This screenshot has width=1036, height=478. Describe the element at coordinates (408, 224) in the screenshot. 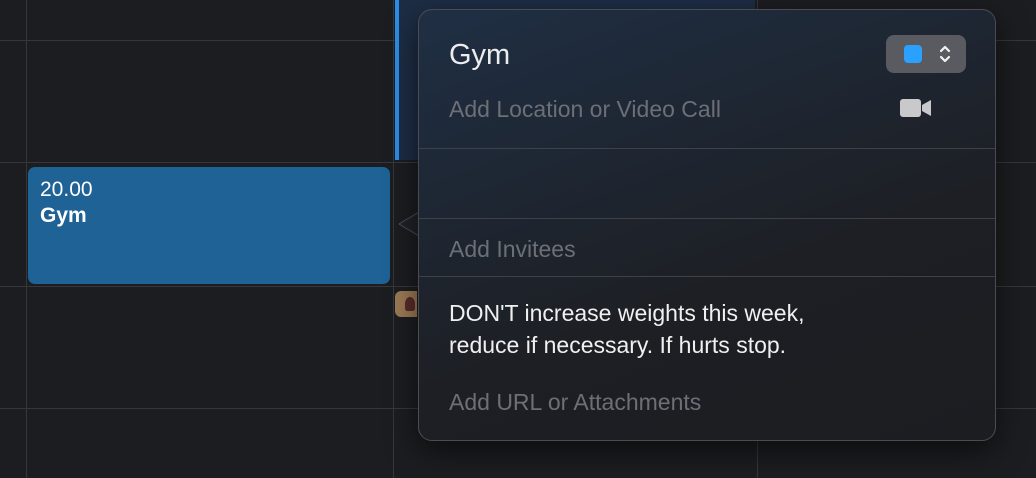

I see `popover-arrow` at that location.